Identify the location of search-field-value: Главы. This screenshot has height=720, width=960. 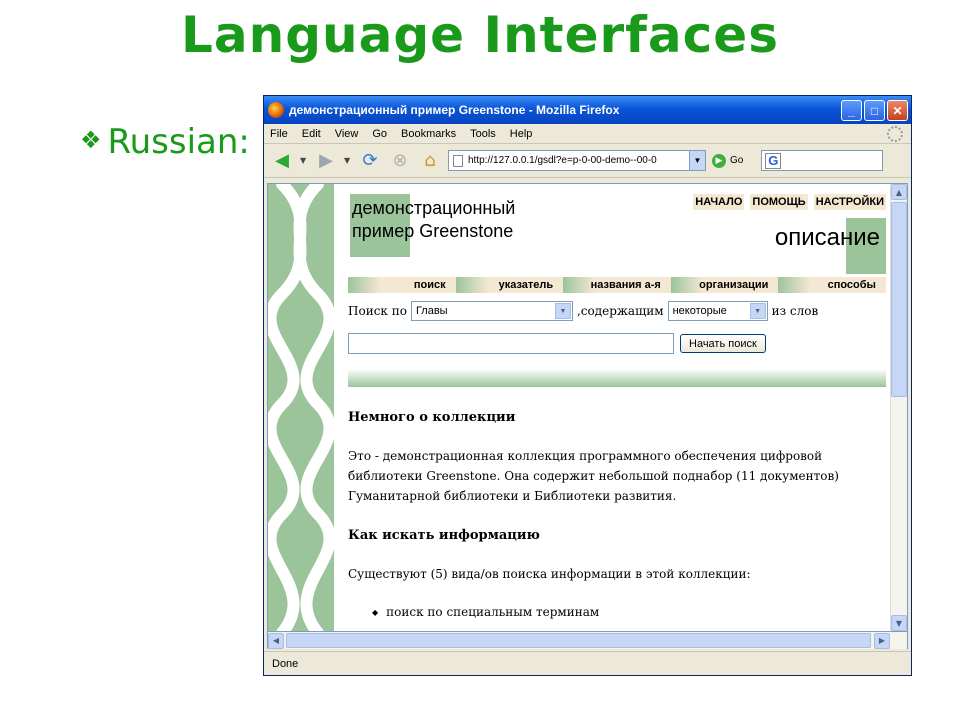
(431, 311).